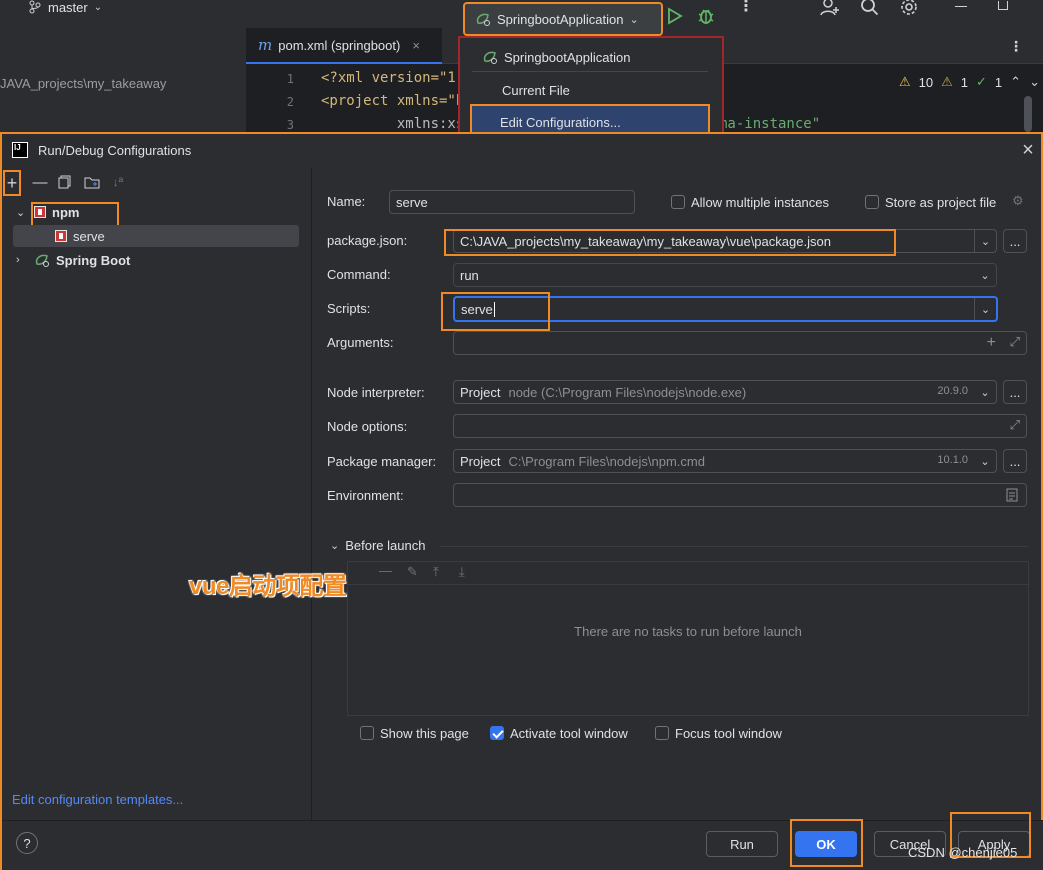 Image resolution: width=1043 pixels, height=870 pixels. What do you see at coordinates (412, 572) in the screenshot?
I see `edit-pencil-icon: ✎` at bounding box center [412, 572].